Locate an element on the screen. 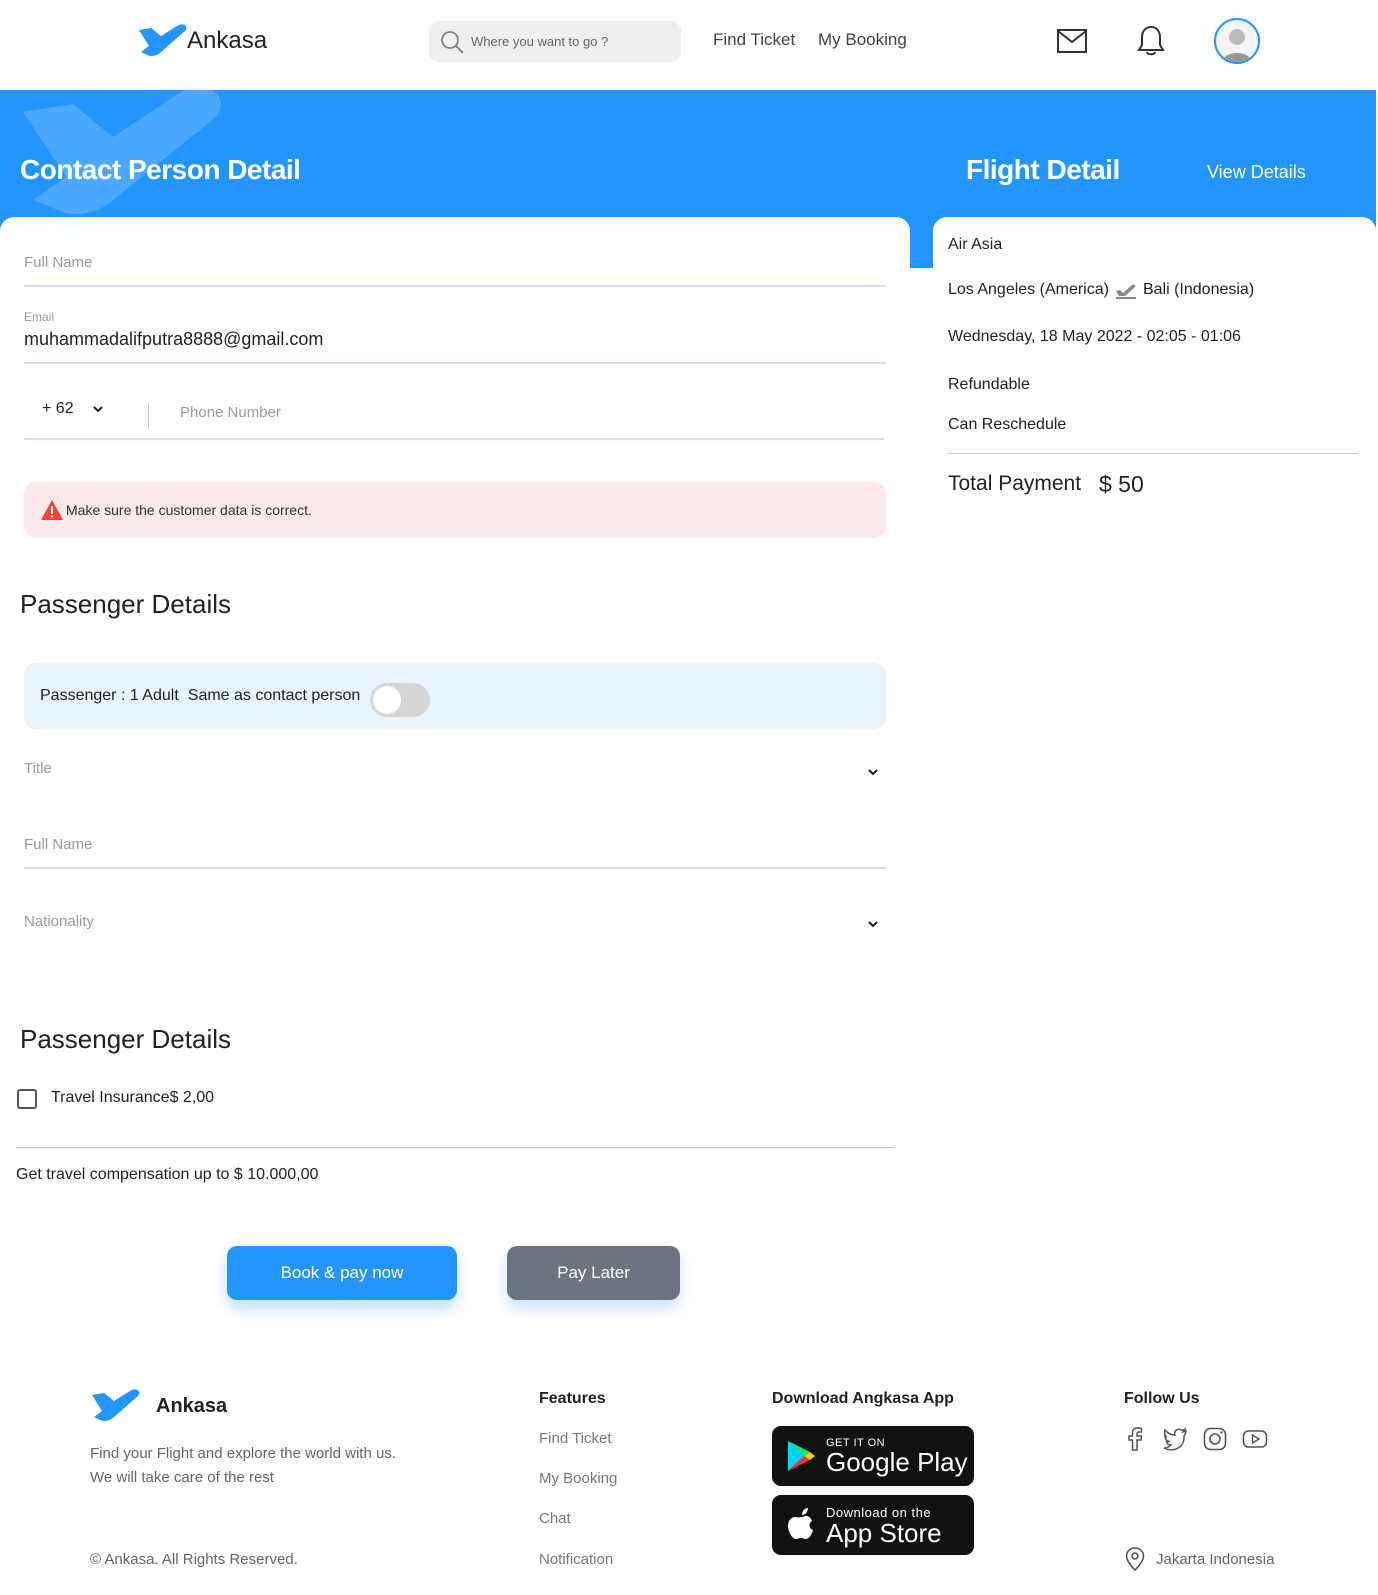 The width and height of the screenshot is (1378, 1595). email-field: muhammadalifputra8888@gmail.com is located at coordinates (173, 339).